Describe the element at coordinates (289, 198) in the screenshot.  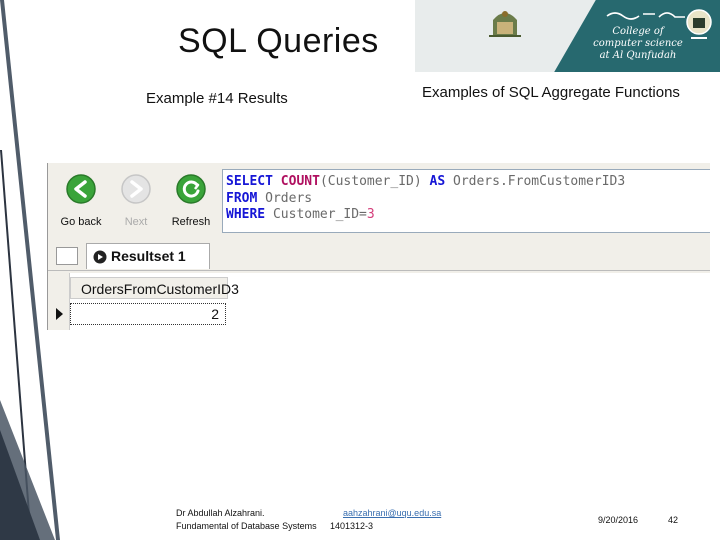
I see `sql-table: Orders` at that location.